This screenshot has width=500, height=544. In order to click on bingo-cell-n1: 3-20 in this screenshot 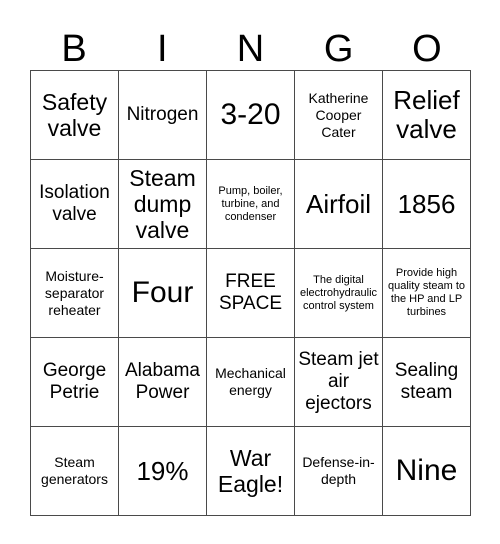, I will do `click(251, 115)`.